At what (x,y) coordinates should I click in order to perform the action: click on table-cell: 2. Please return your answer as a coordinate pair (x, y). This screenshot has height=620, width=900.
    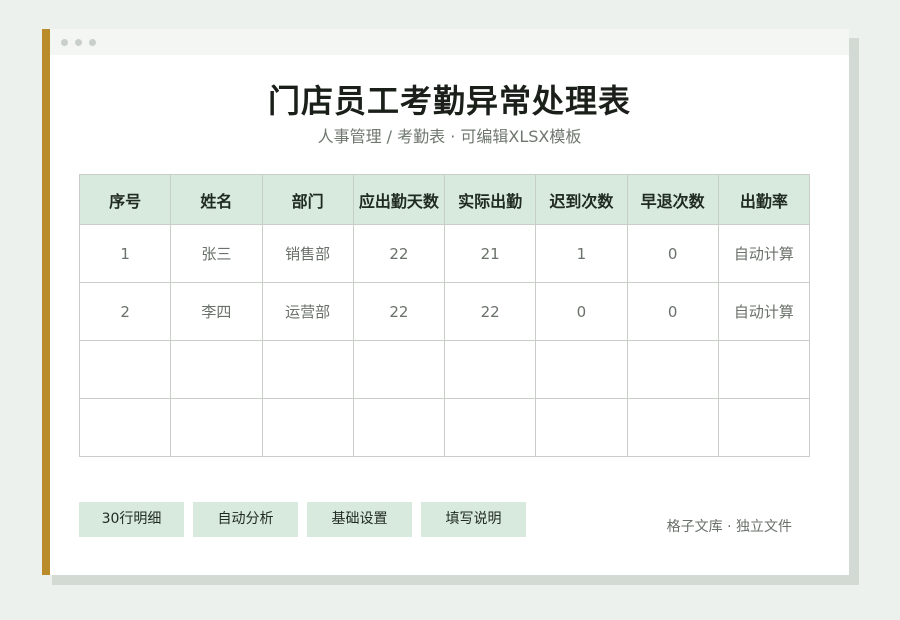
    Looking at the image, I should click on (125, 311).